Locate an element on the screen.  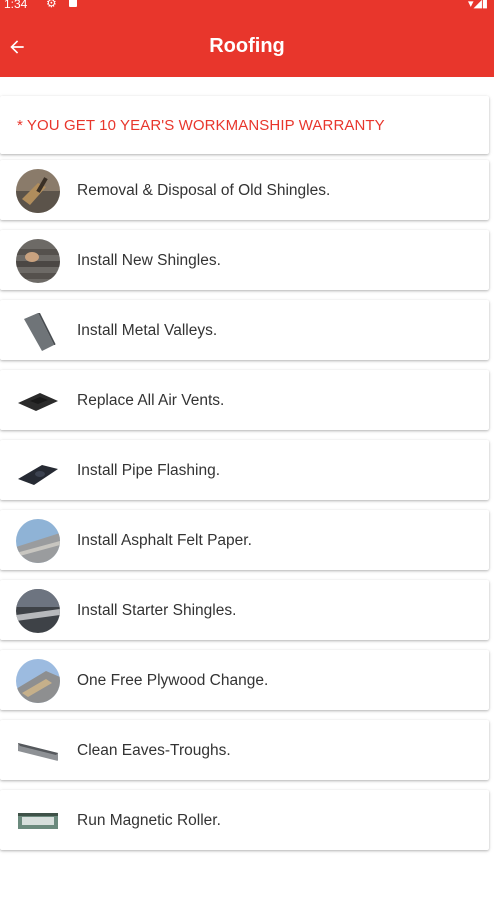
felt-paper-photo is located at coordinates (38, 541).